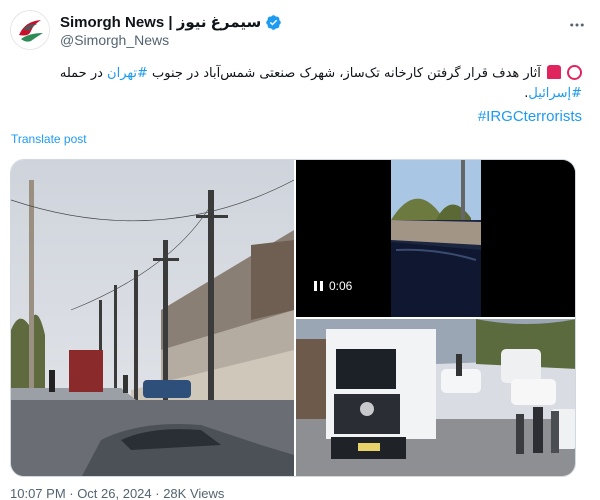 Image resolution: width=600 pixels, height=500 pixels. I want to click on hashtag-irgc: #IRGCterrorists, so click(530, 116).